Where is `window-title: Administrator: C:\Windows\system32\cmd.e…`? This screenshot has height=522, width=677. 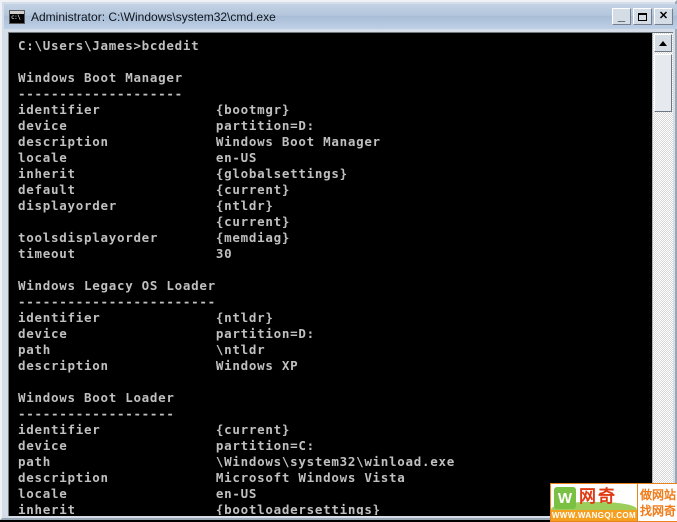 window-title: Administrator: C:\Windows\system32\cmd.e… is located at coordinates (153, 16).